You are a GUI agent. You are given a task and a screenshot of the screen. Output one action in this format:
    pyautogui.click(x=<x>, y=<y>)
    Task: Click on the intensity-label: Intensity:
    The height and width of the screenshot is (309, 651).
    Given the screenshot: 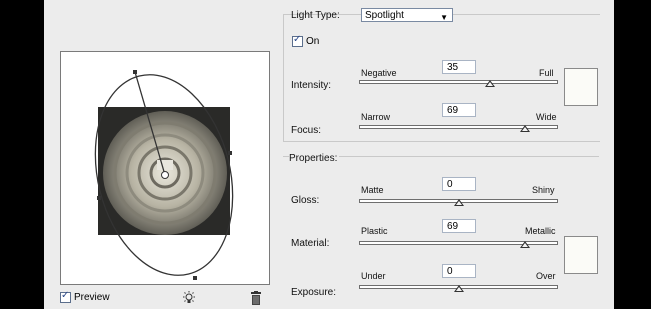 What is the action you would take?
    pyautogui.click(x=311, y=85)
    